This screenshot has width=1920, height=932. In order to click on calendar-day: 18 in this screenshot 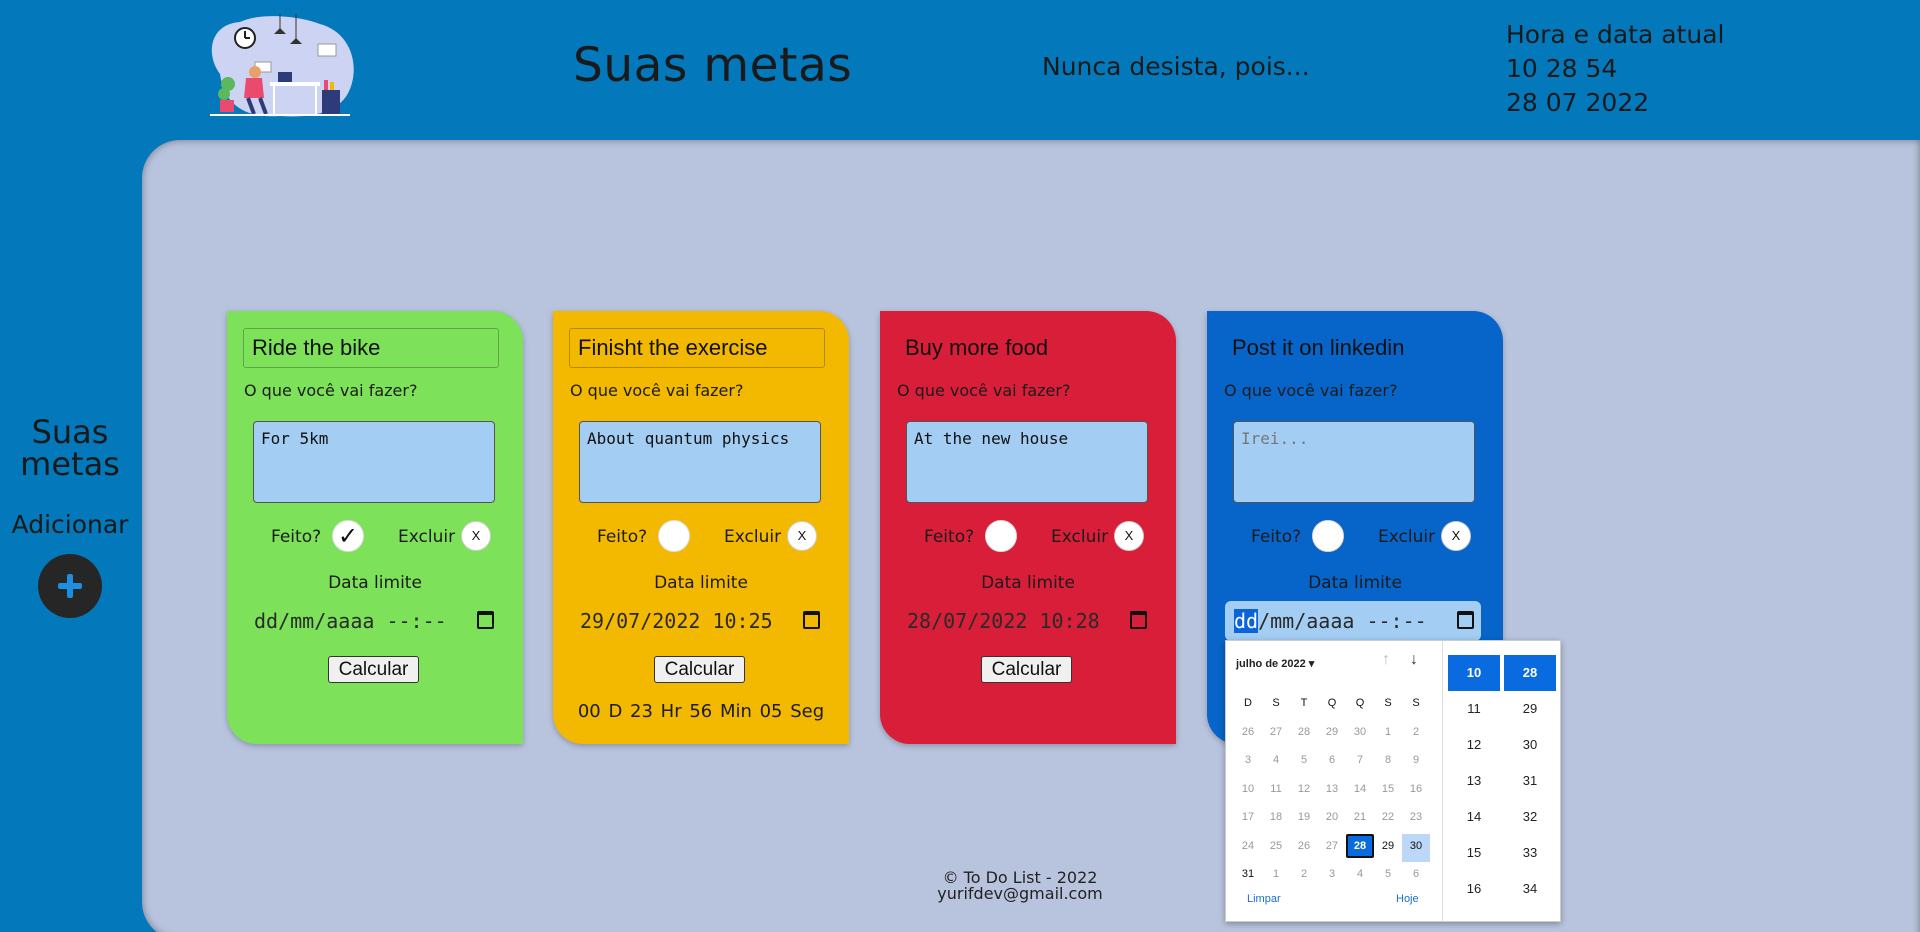, I will do `click(1276, 819)`.